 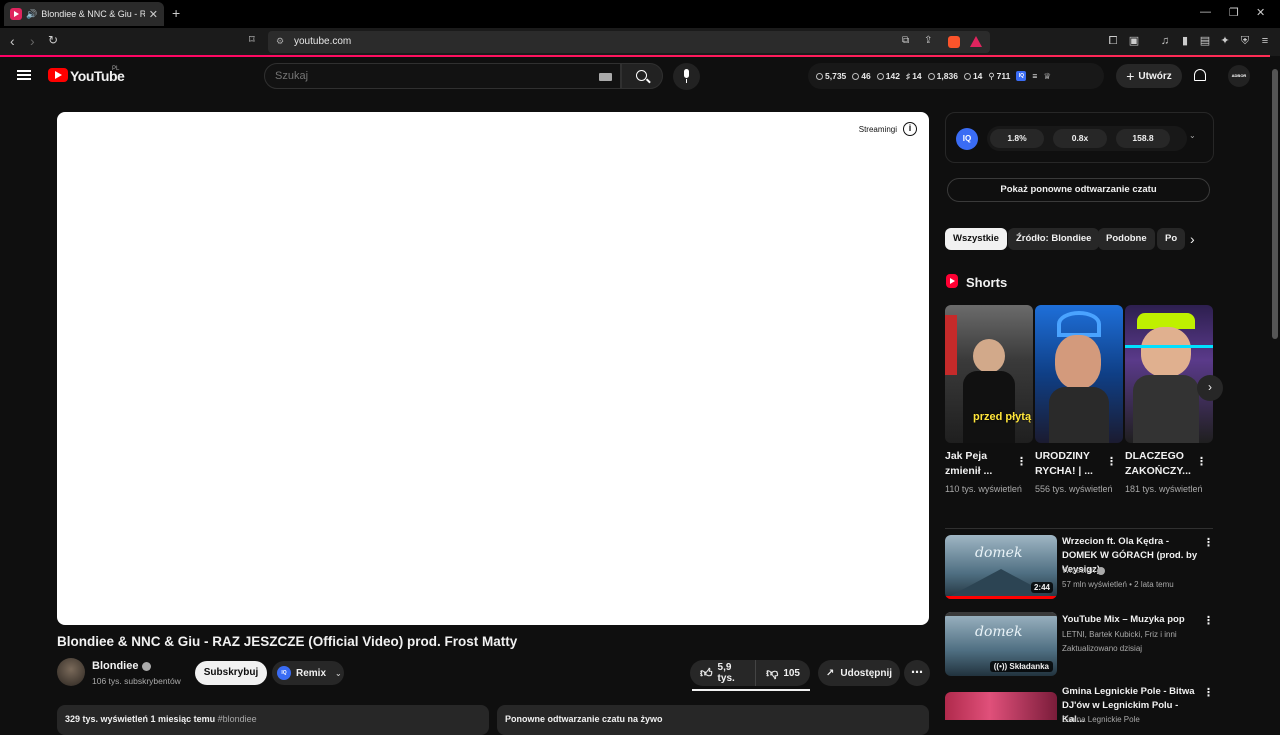 What do you see at coordinates (1054, 239) in the screenshot?
I see `chip-source: Źródło: Blondiee` at bounding box center [1054, 239].